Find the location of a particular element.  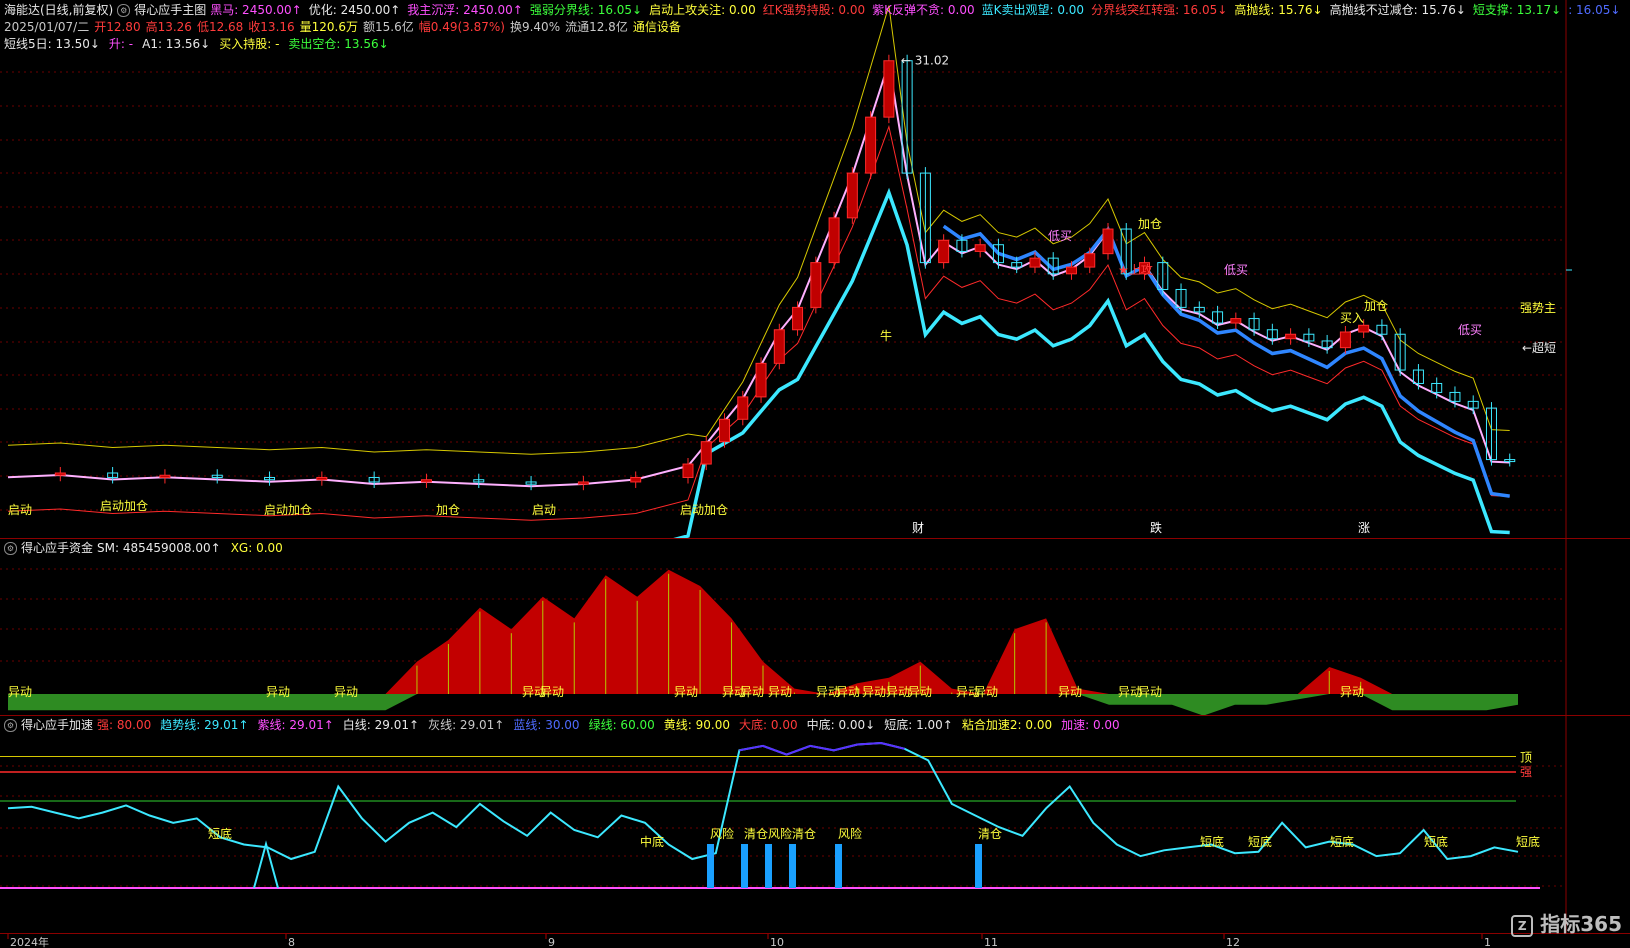

quote-value-3: 低12.68 is located at coordinates (220, 27).